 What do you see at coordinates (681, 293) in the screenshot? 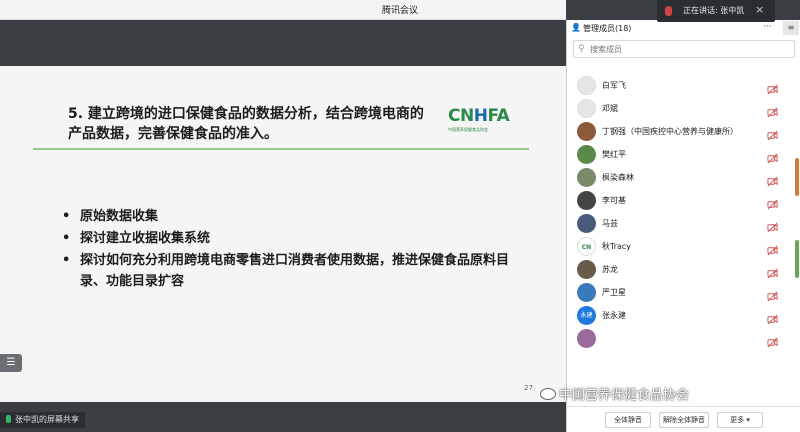
I see `member-row: 严卫星` at bounding box center [681, 293].